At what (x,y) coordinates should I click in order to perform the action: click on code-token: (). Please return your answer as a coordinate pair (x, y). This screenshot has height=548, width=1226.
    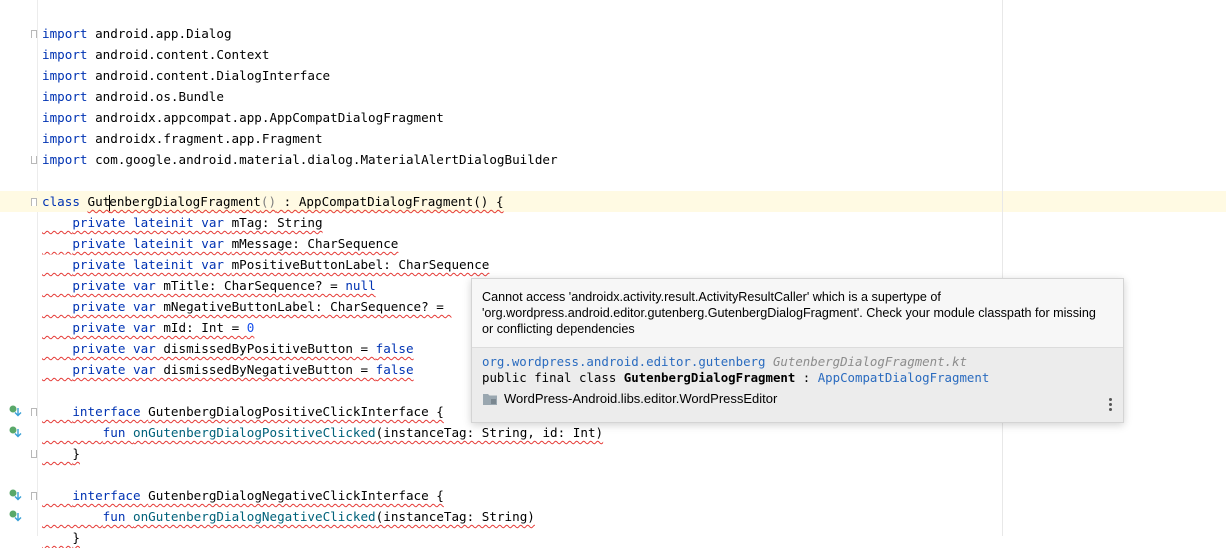
    Looking at the image, I should click on (268, 201).